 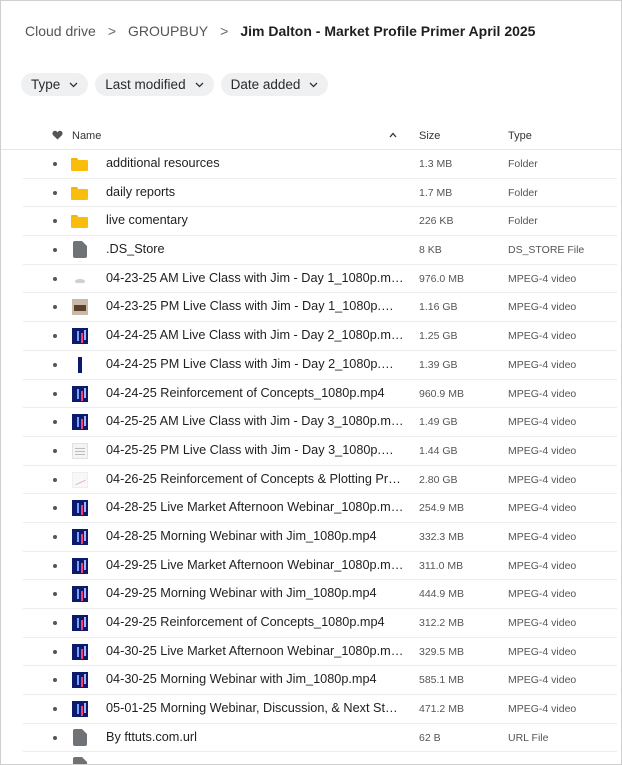 I want to click on file-name: live comentary, so click(x=147, y=220).